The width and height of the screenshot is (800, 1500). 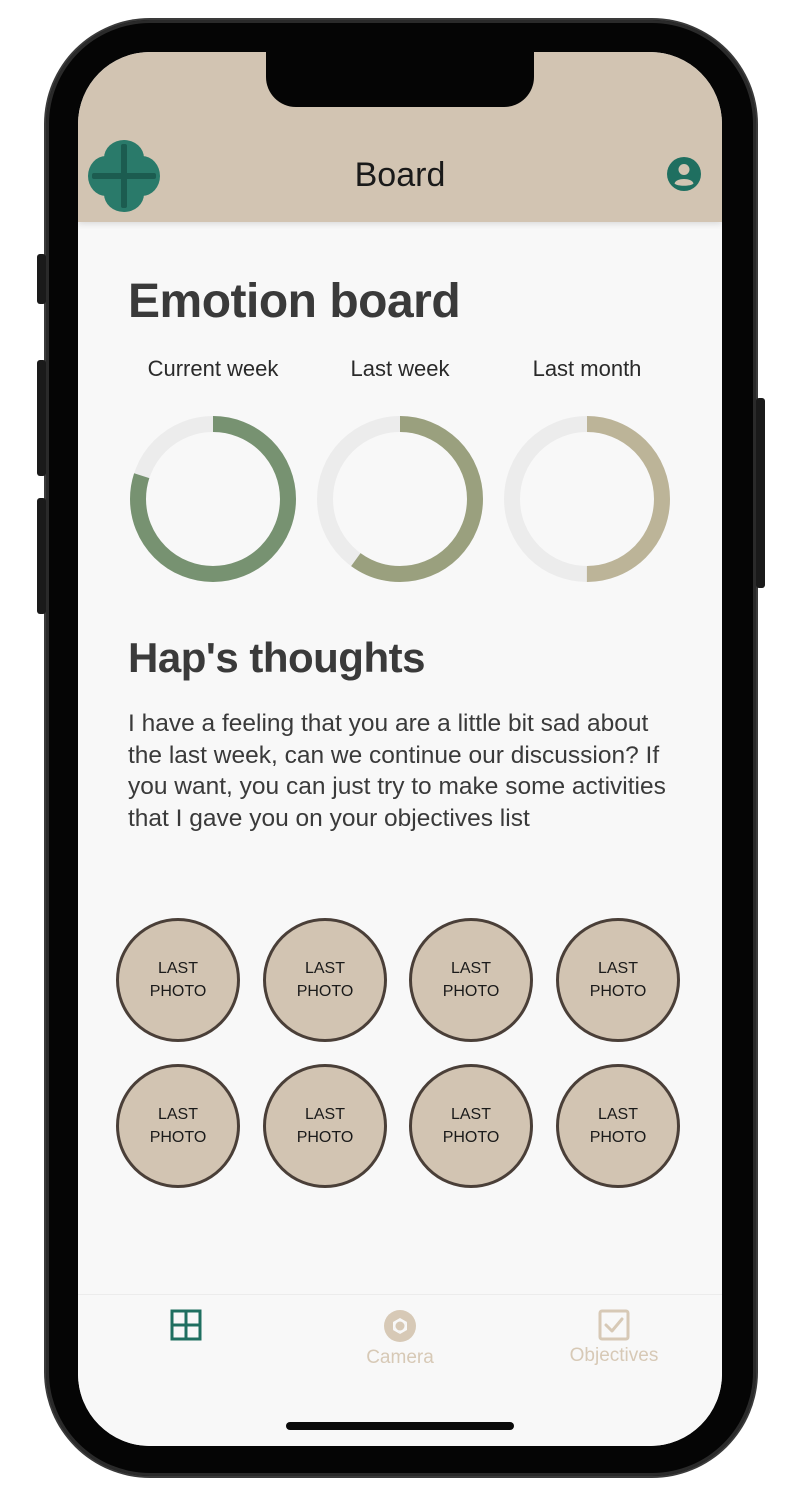 I want to click on account-circle-icon, so click(x=684, y=174).